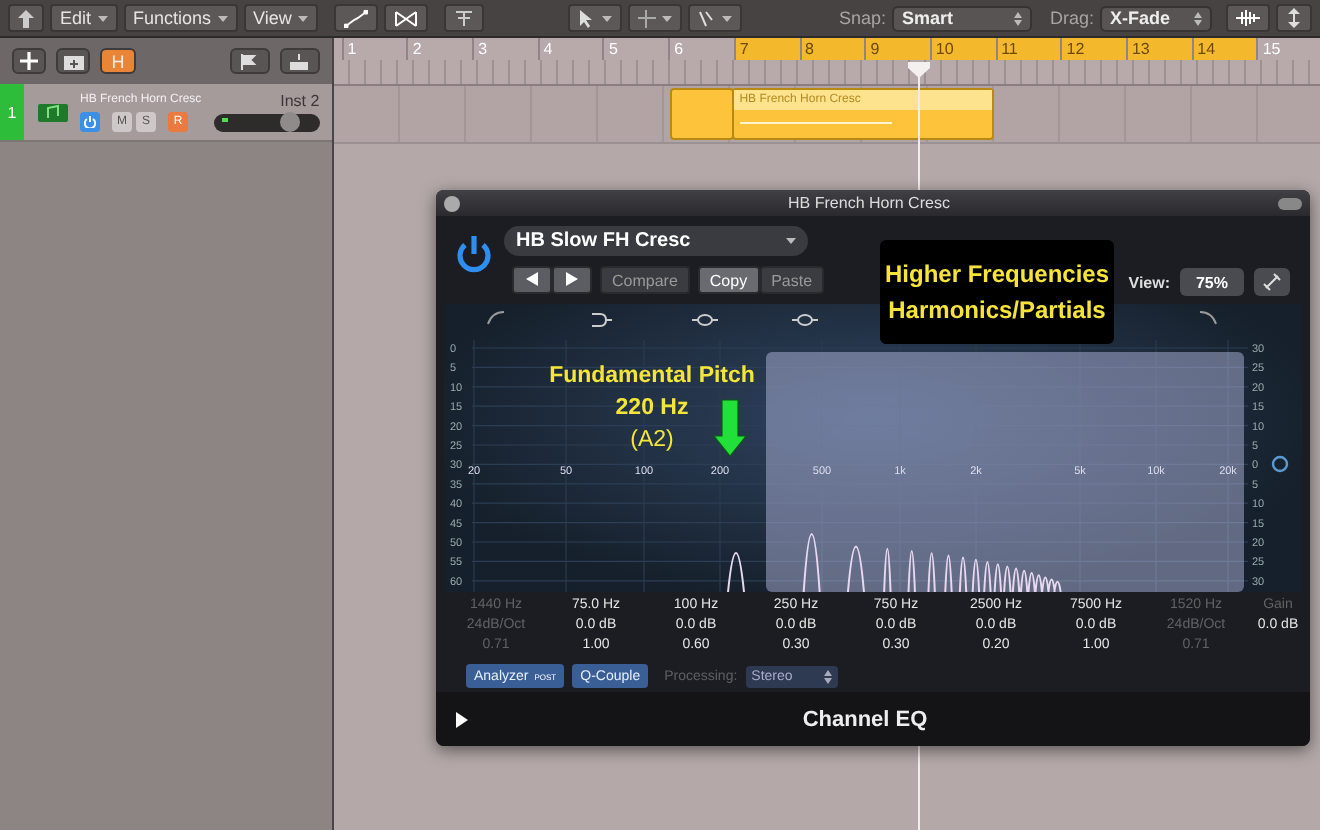  I want to click on bar-number: 8, so click(832, 49).